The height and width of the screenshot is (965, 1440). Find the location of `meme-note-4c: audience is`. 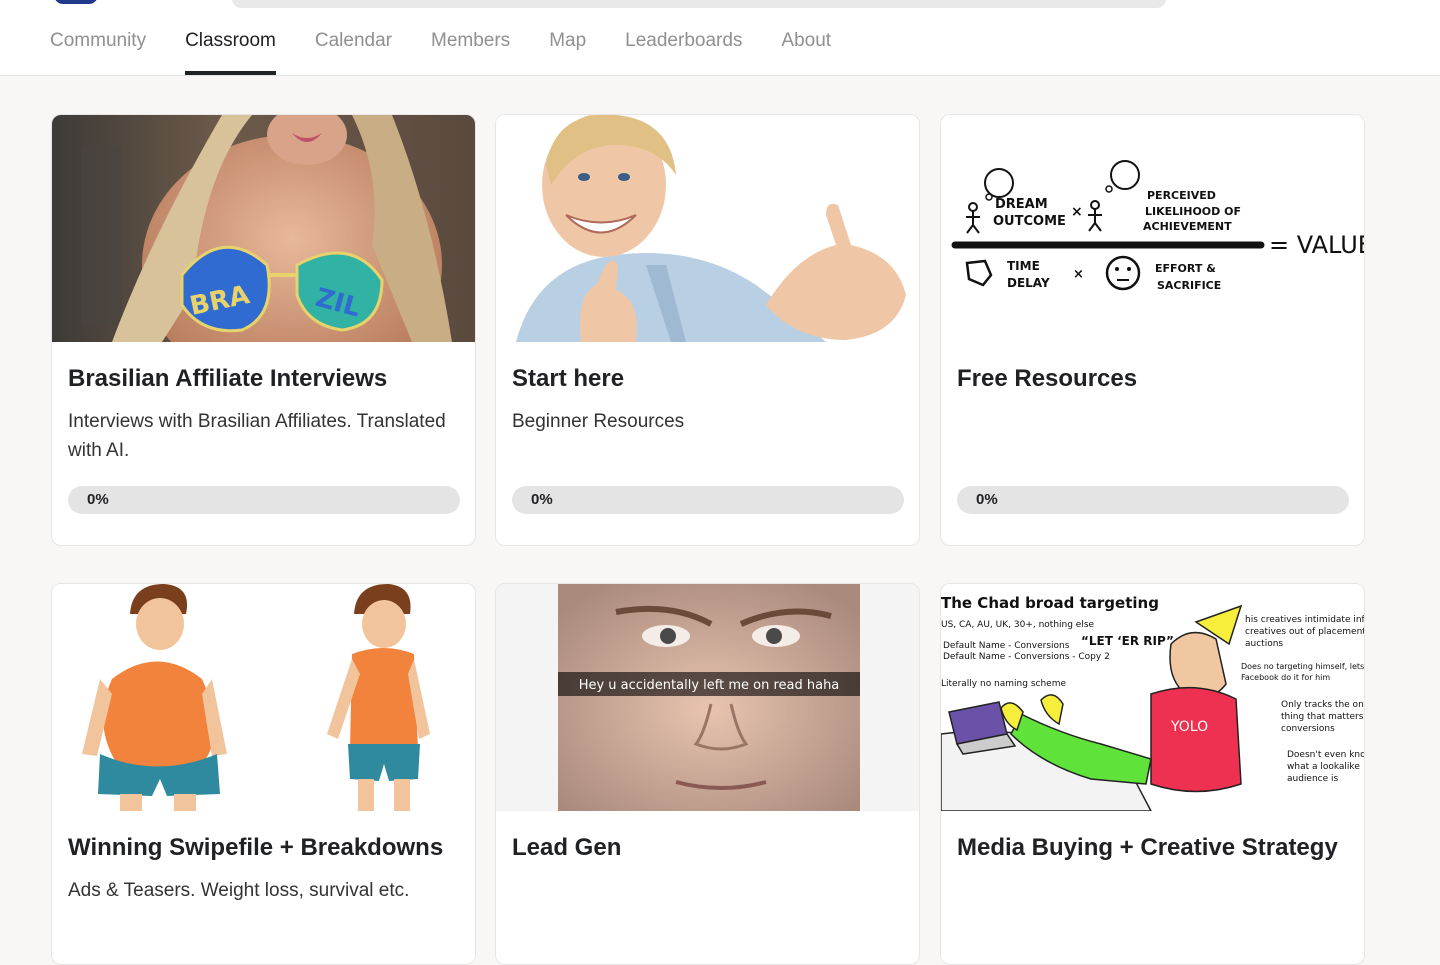

meme-note-4c: audience is is located at coordinates (1313, 779).